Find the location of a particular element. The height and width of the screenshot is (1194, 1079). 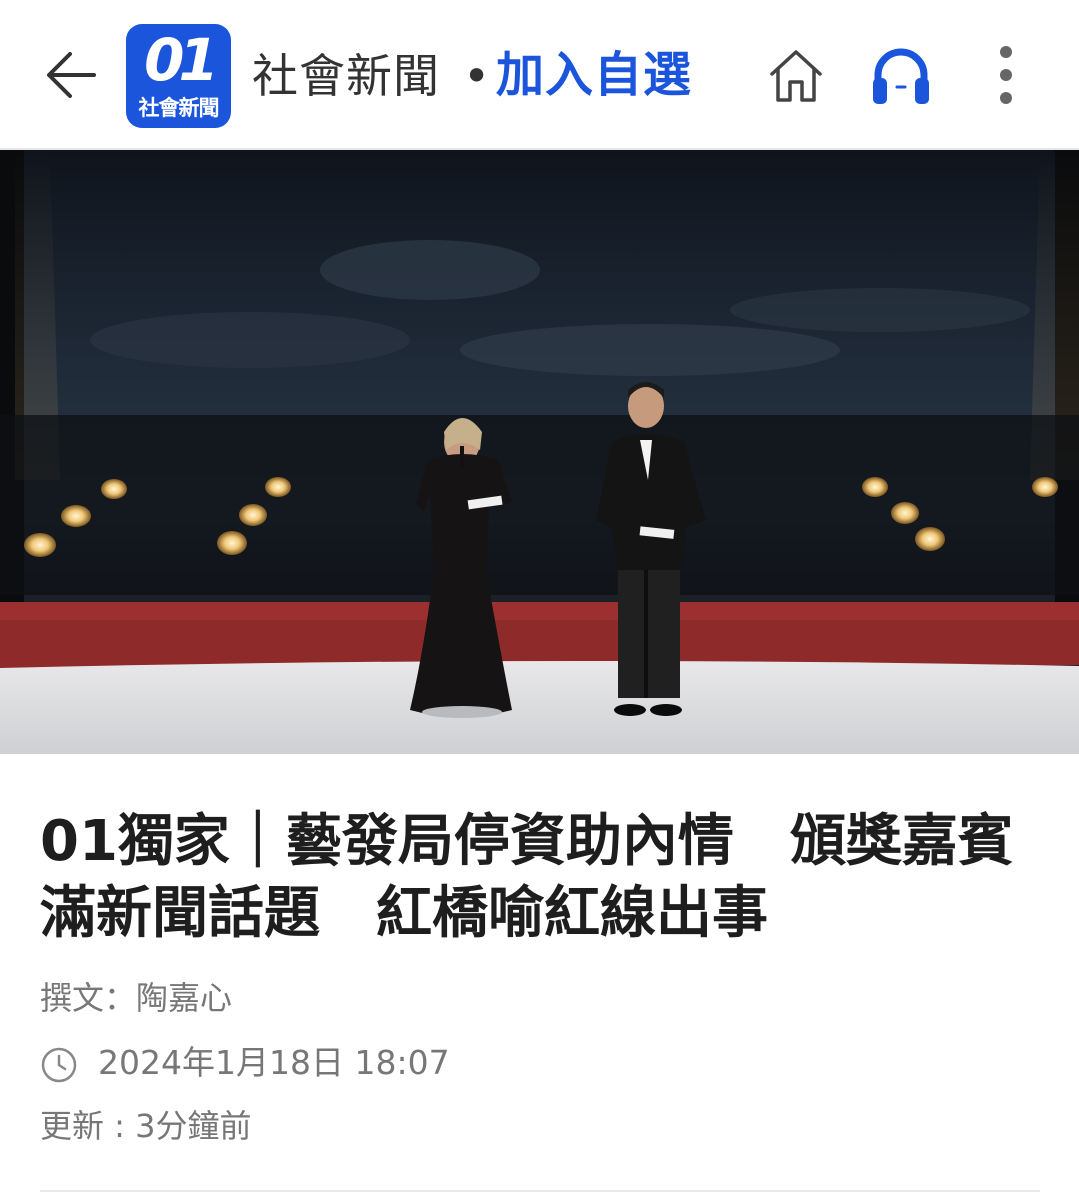

more-options-button is located at coordinates (1006, 76).